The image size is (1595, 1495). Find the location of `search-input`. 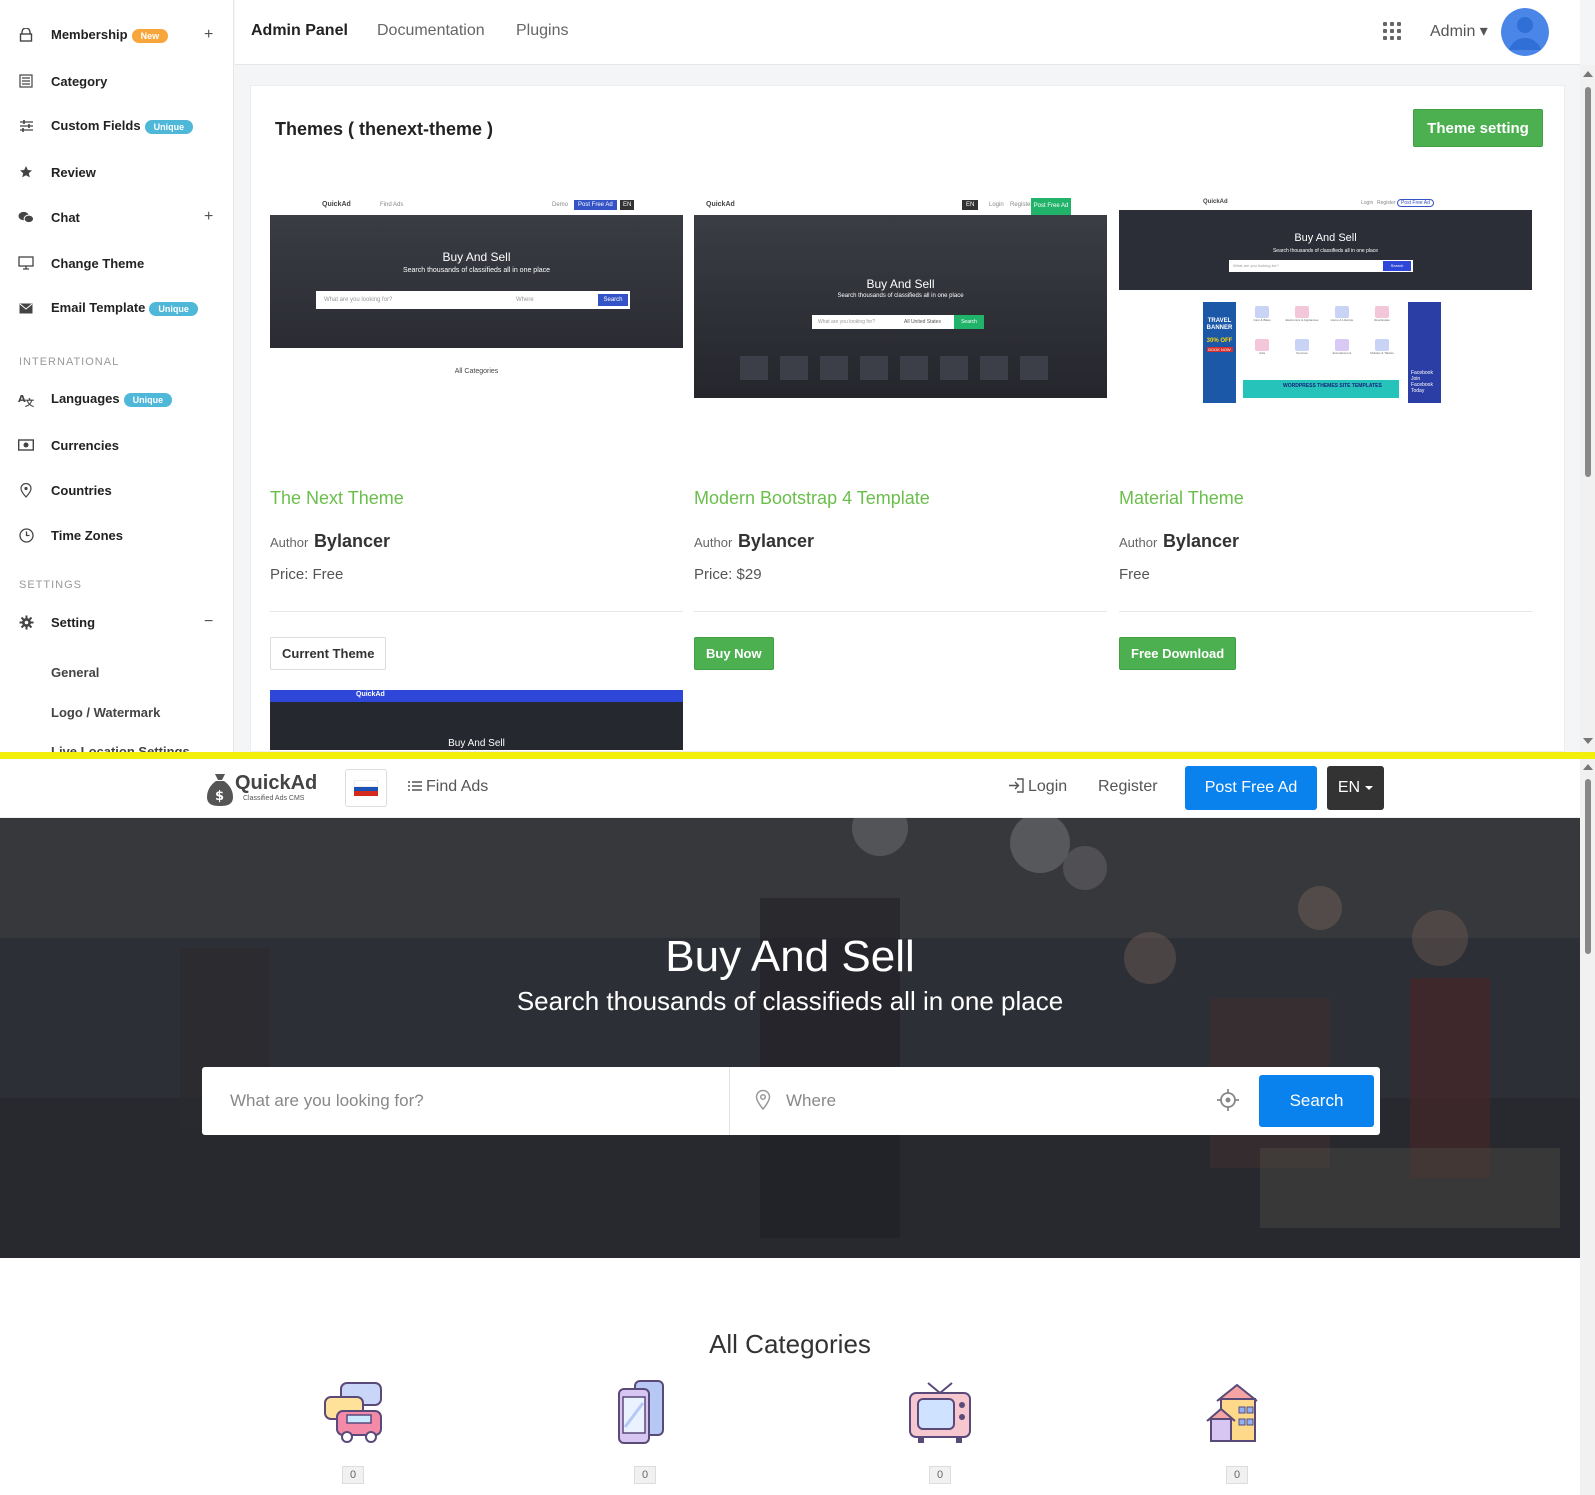

search-input is located at coordinates (466, 1101).